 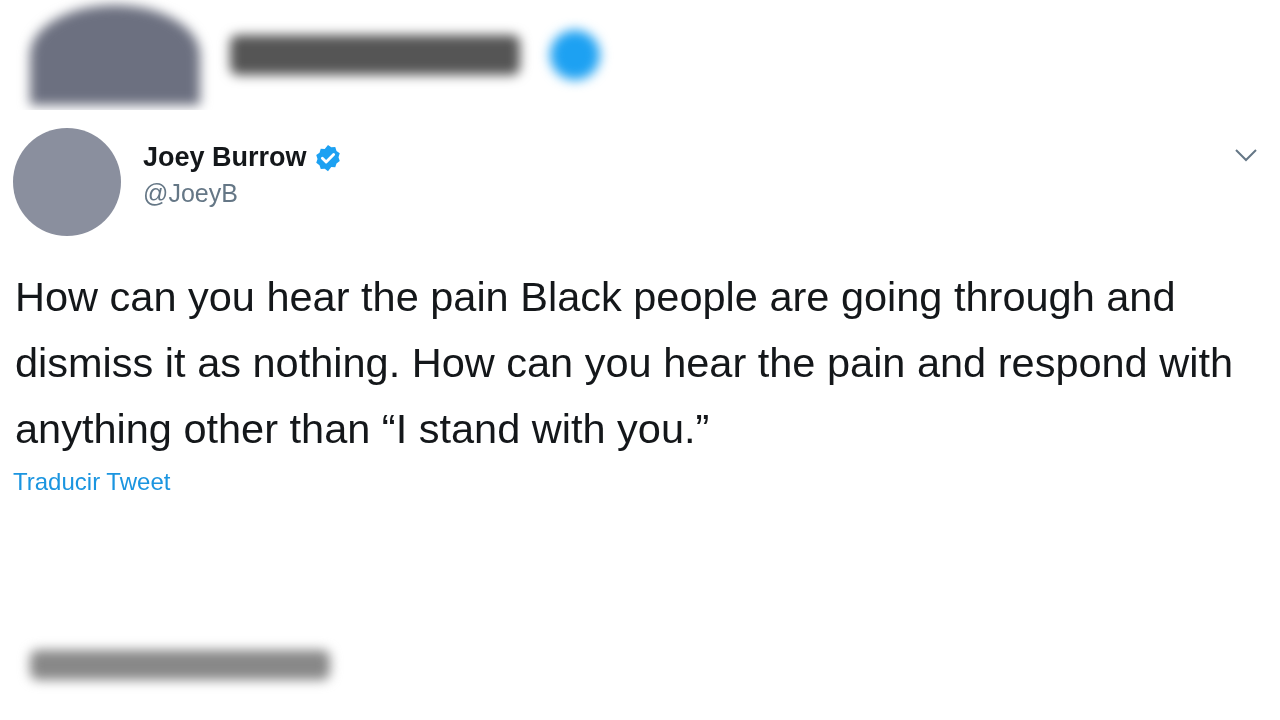 What do you see at coordinates (225, 157) in the screenshot?
I see `author-name: Joey Burrow` at bounding box center [225, 157].